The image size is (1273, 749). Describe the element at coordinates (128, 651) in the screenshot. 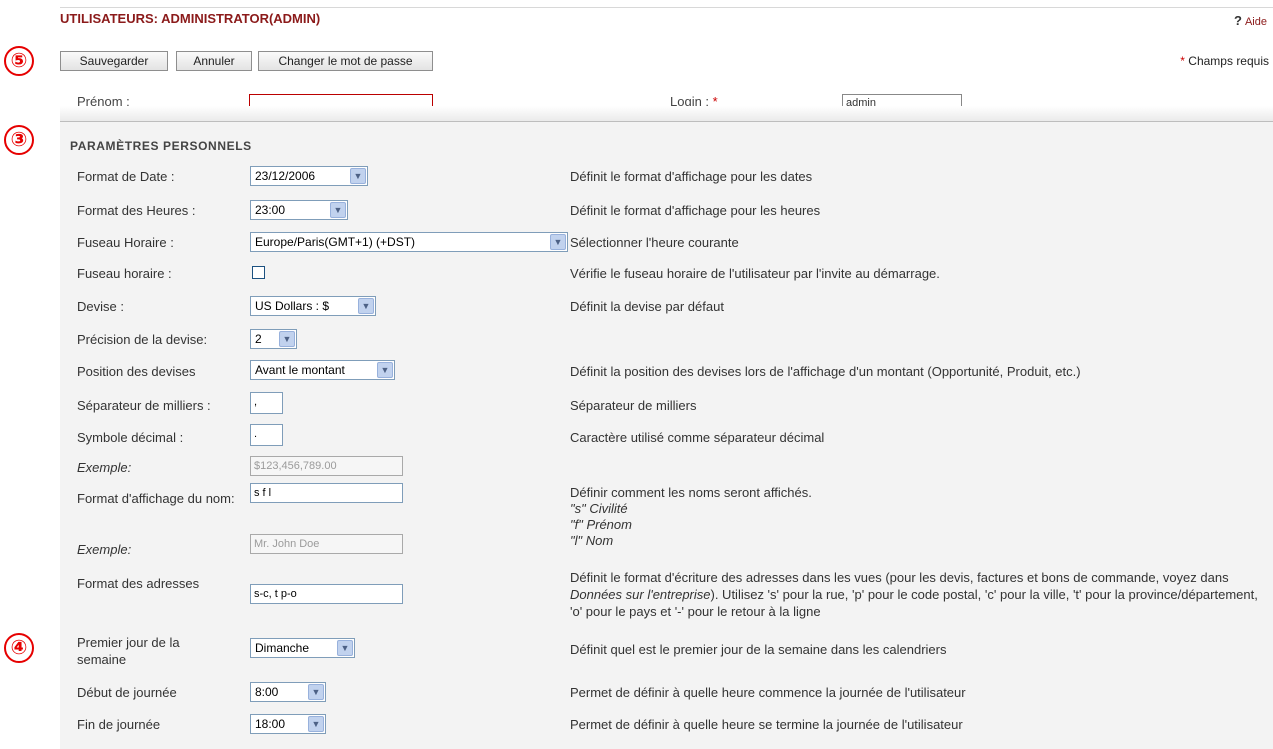

I see `first-day-label: Premier jour de la semaine` at that location.